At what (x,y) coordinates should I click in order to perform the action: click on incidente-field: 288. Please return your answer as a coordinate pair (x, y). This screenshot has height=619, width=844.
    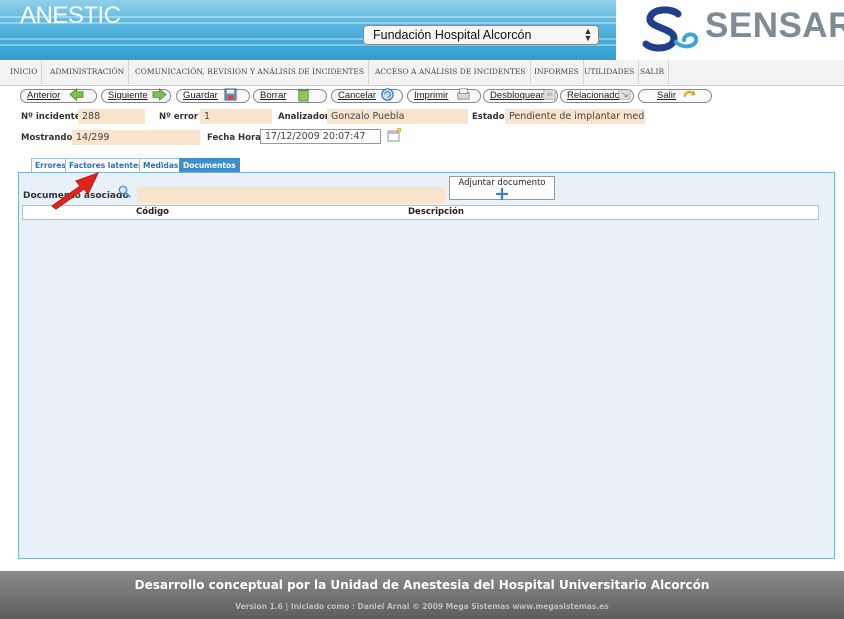
    Looking at the image, I should click on (111, 116).